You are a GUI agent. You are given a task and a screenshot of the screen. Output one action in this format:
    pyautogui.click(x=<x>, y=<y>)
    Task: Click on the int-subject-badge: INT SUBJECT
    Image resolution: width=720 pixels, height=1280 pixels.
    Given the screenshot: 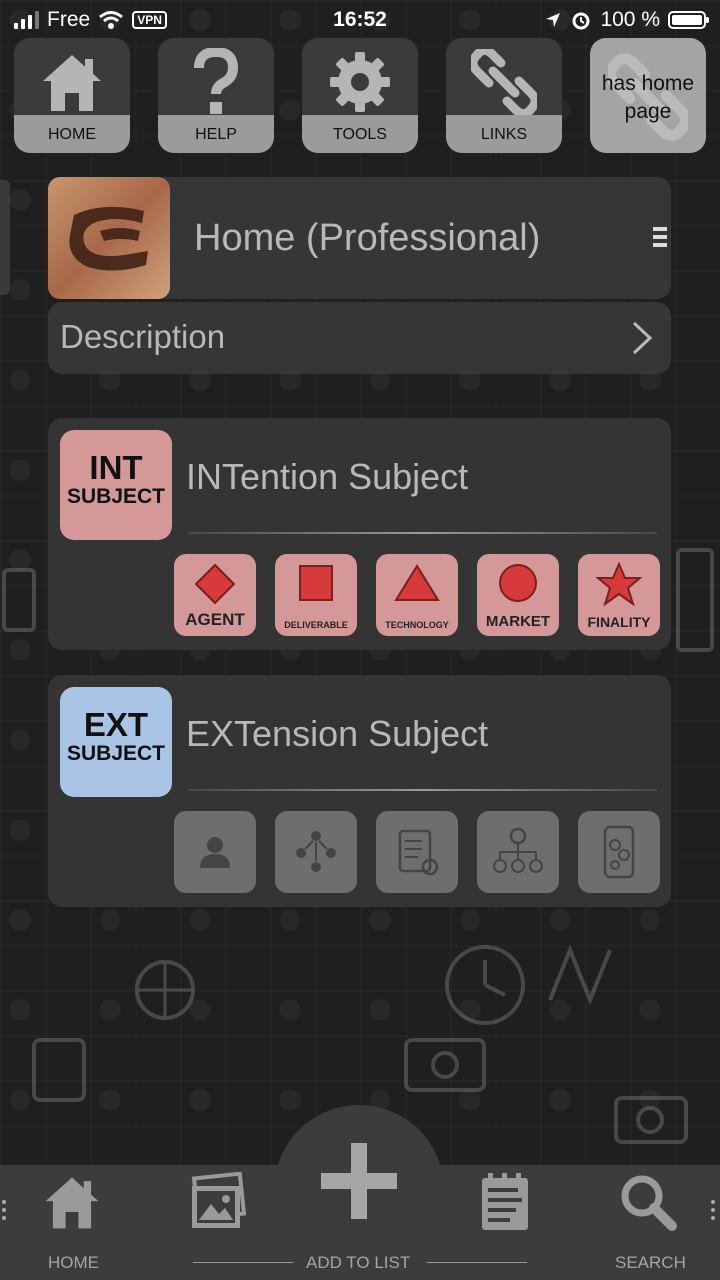 What is the action you would take?
    pyautogui.click(x=116, y=485)
    